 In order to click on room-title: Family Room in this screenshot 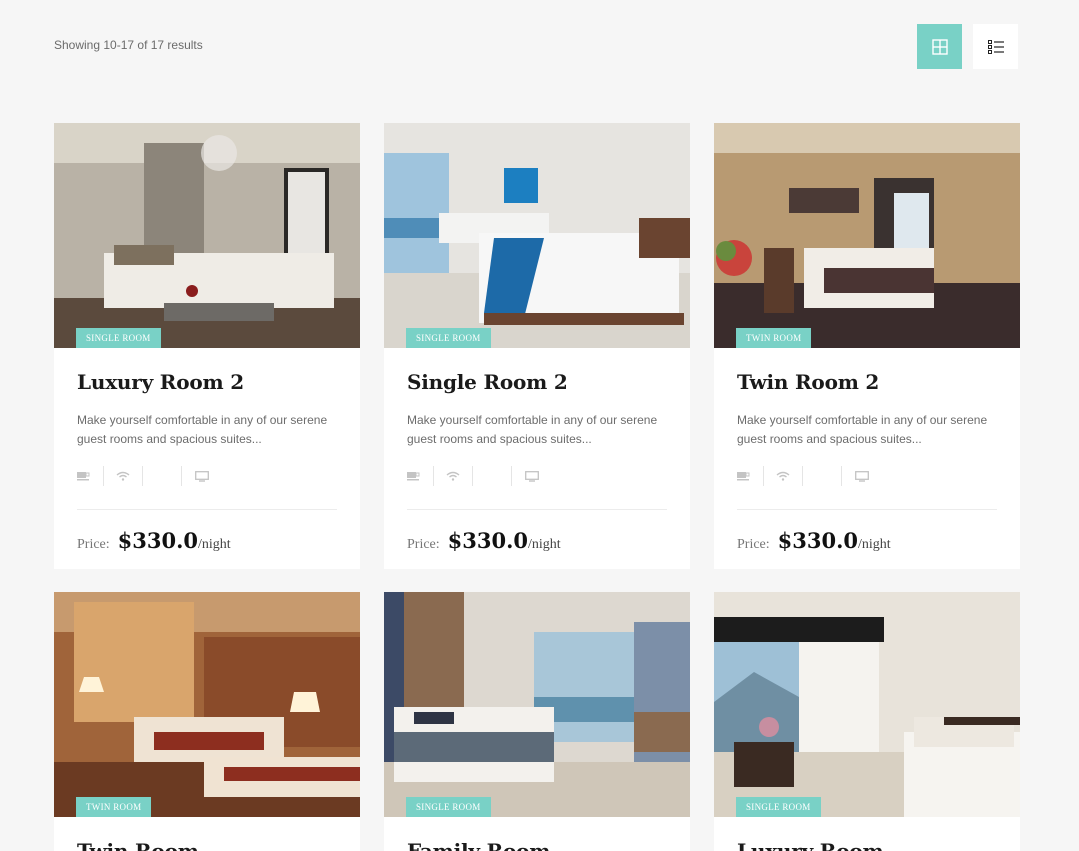, I will do `click(537, 845)`.